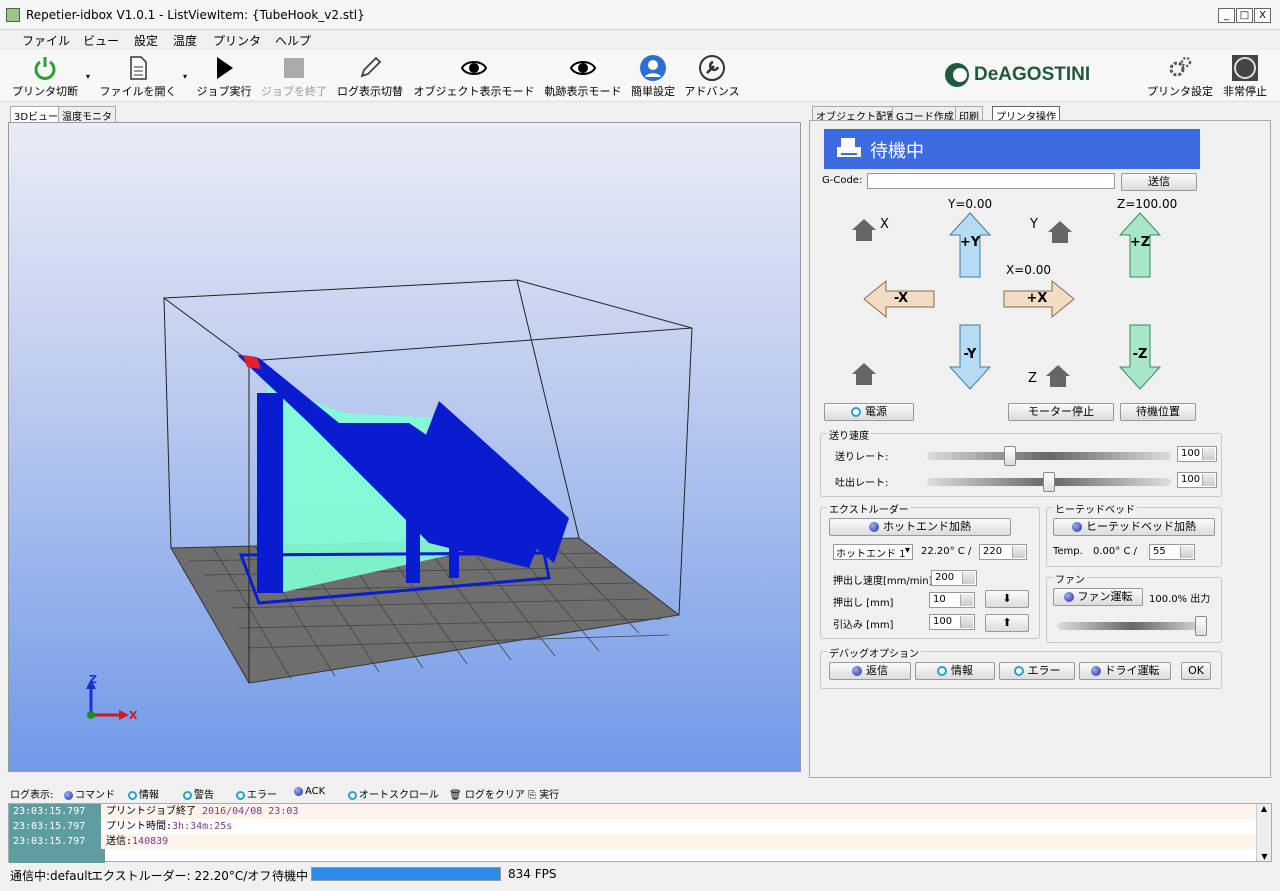  What do you see at coordinates (146, 40) in the screenshot?
I see `menu-settings: 設定` at bounding box center [146, 40].